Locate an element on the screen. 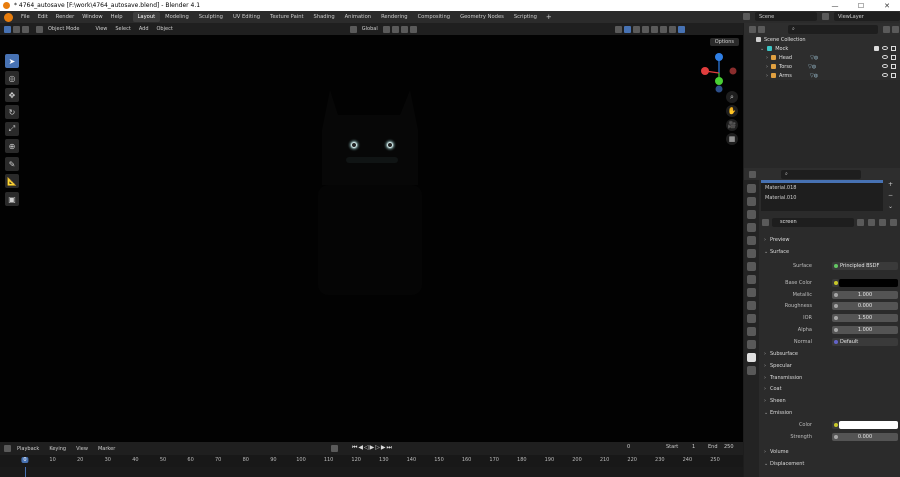 The height and width of the screenshot is (477, 900). menu-keying: Keying is located at coordinates (57, 449).